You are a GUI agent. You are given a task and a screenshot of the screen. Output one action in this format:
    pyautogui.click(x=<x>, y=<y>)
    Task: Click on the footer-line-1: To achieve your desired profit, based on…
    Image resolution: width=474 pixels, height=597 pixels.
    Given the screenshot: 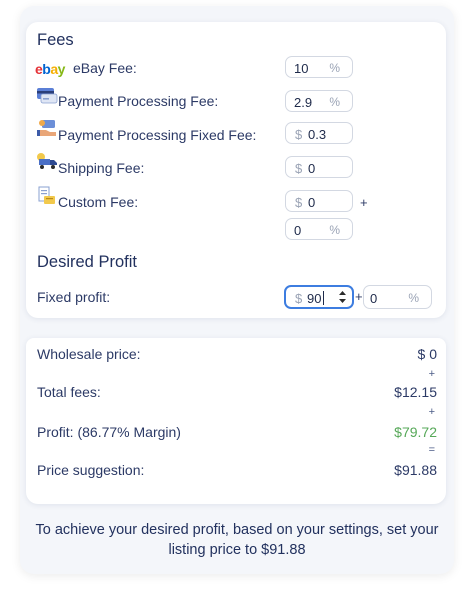 What is the action you would take?
    pyautogui.click(x=237, y=530)
    